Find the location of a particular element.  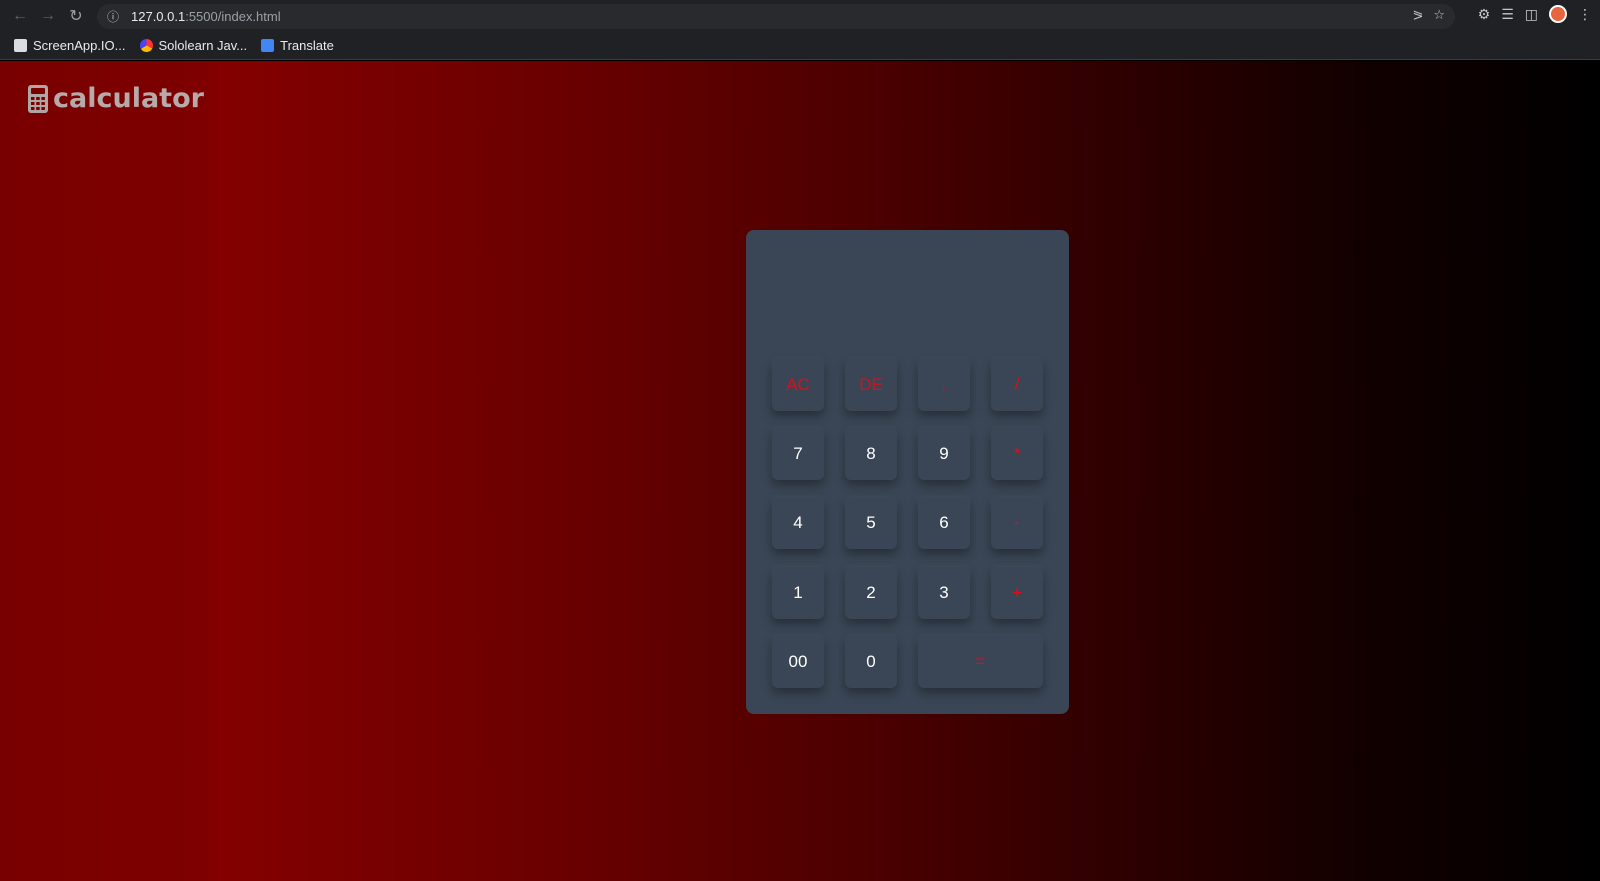

back-arrow-icon: ← is located at coordinates (20, 16).